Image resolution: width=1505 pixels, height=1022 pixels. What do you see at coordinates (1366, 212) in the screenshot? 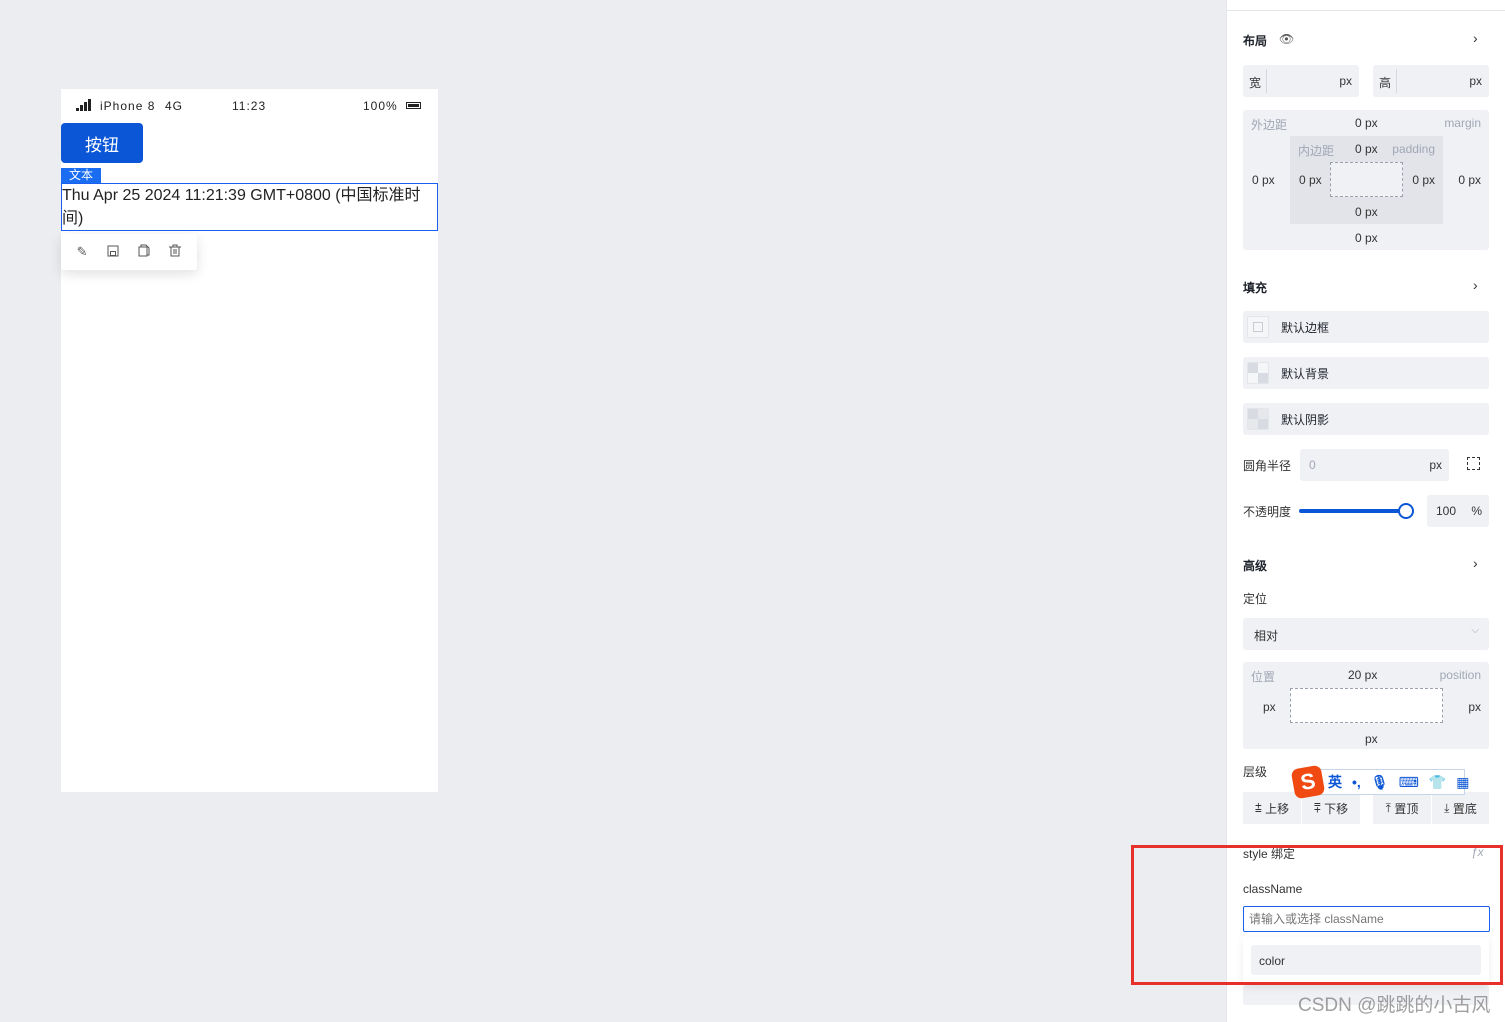
I see `padding-bottom: 0 px` at bounding box center [1366, 212].